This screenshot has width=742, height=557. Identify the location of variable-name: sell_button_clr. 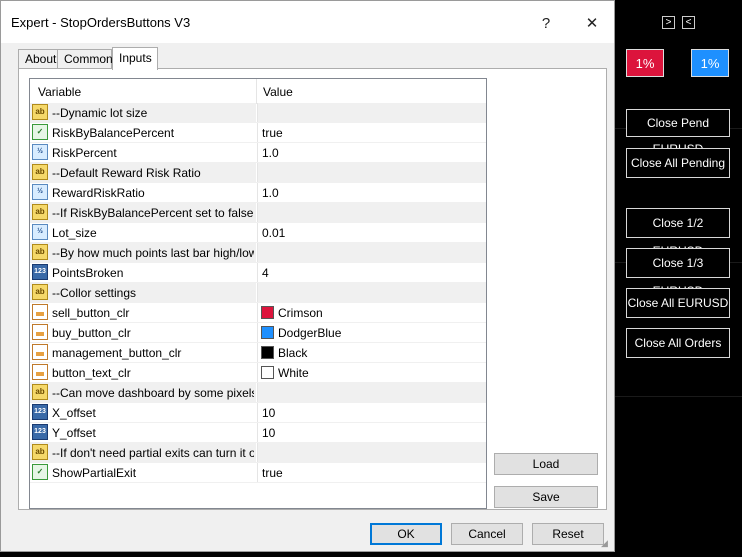
(91, 313).